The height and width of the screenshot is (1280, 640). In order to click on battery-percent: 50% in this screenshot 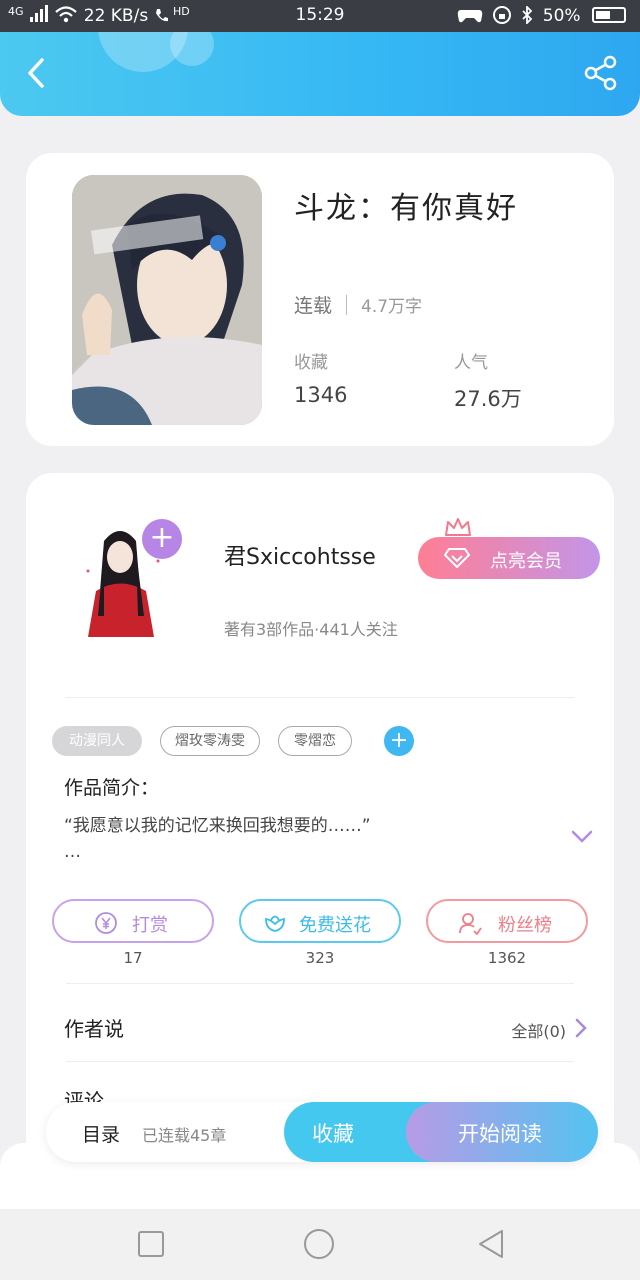, I will do `click(561, 16)`.